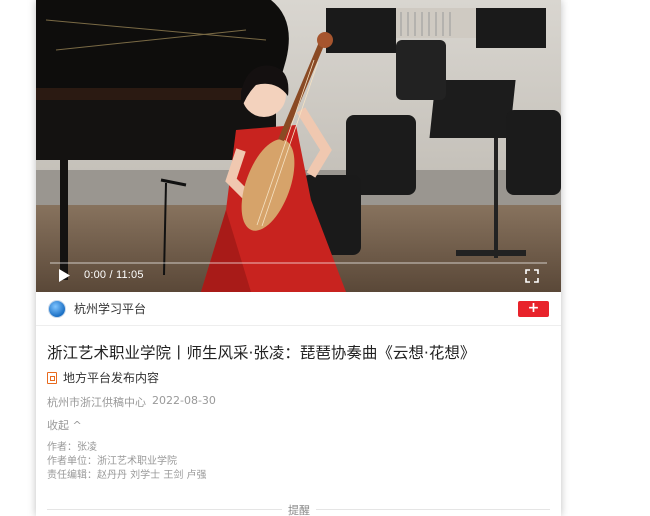  I want to click on badge-text: 地方平台发布内容, so click(111, 378).